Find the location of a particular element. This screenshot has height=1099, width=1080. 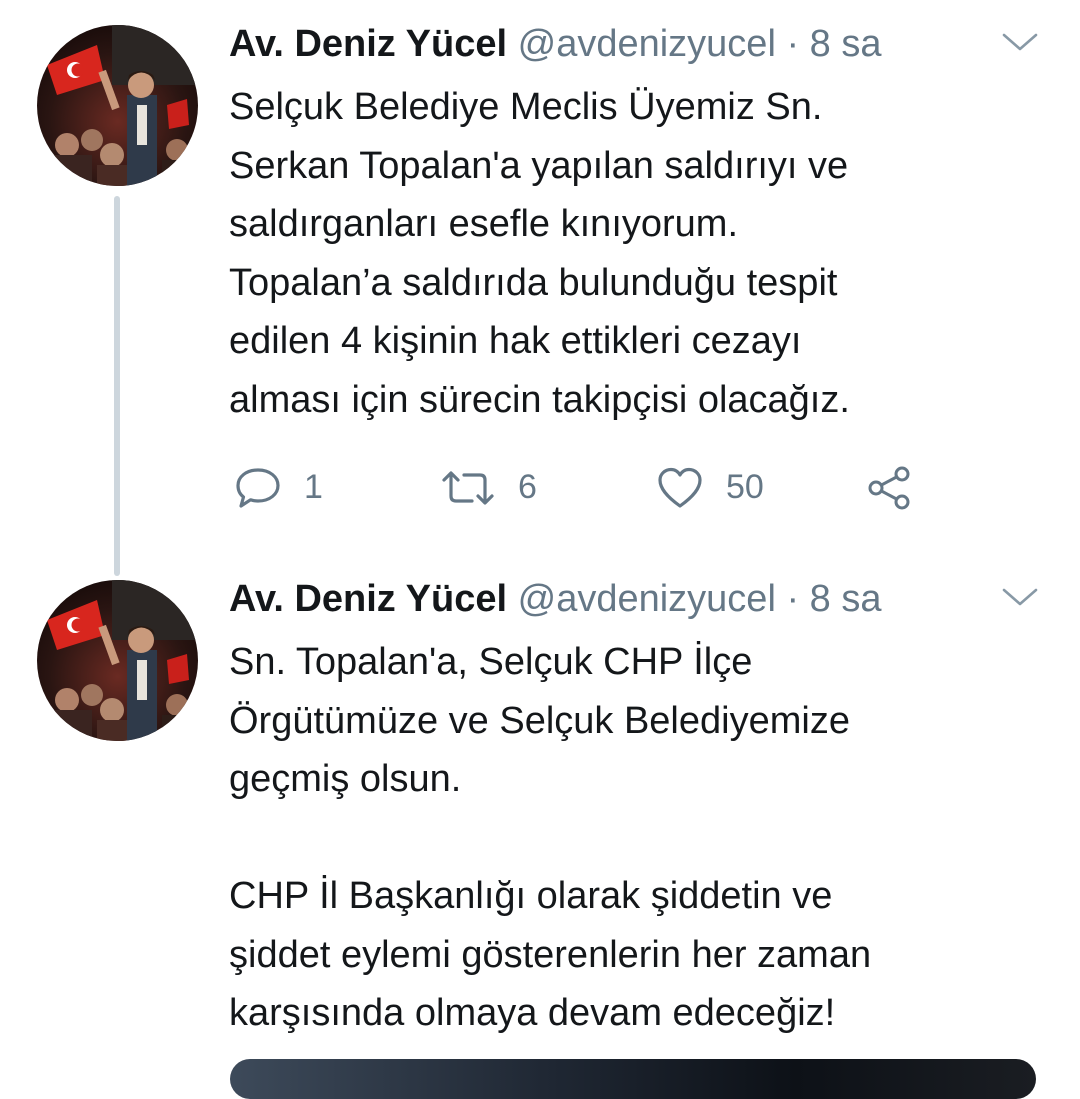

heart-icon is located at coordinates (680, 487).